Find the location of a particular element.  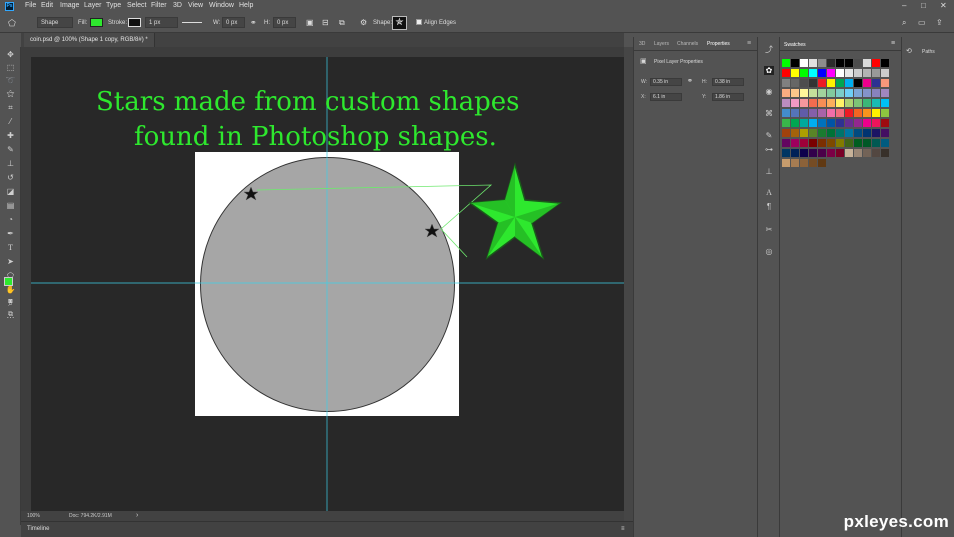

color-icon: ◉ is located at coordinates (769, 91).